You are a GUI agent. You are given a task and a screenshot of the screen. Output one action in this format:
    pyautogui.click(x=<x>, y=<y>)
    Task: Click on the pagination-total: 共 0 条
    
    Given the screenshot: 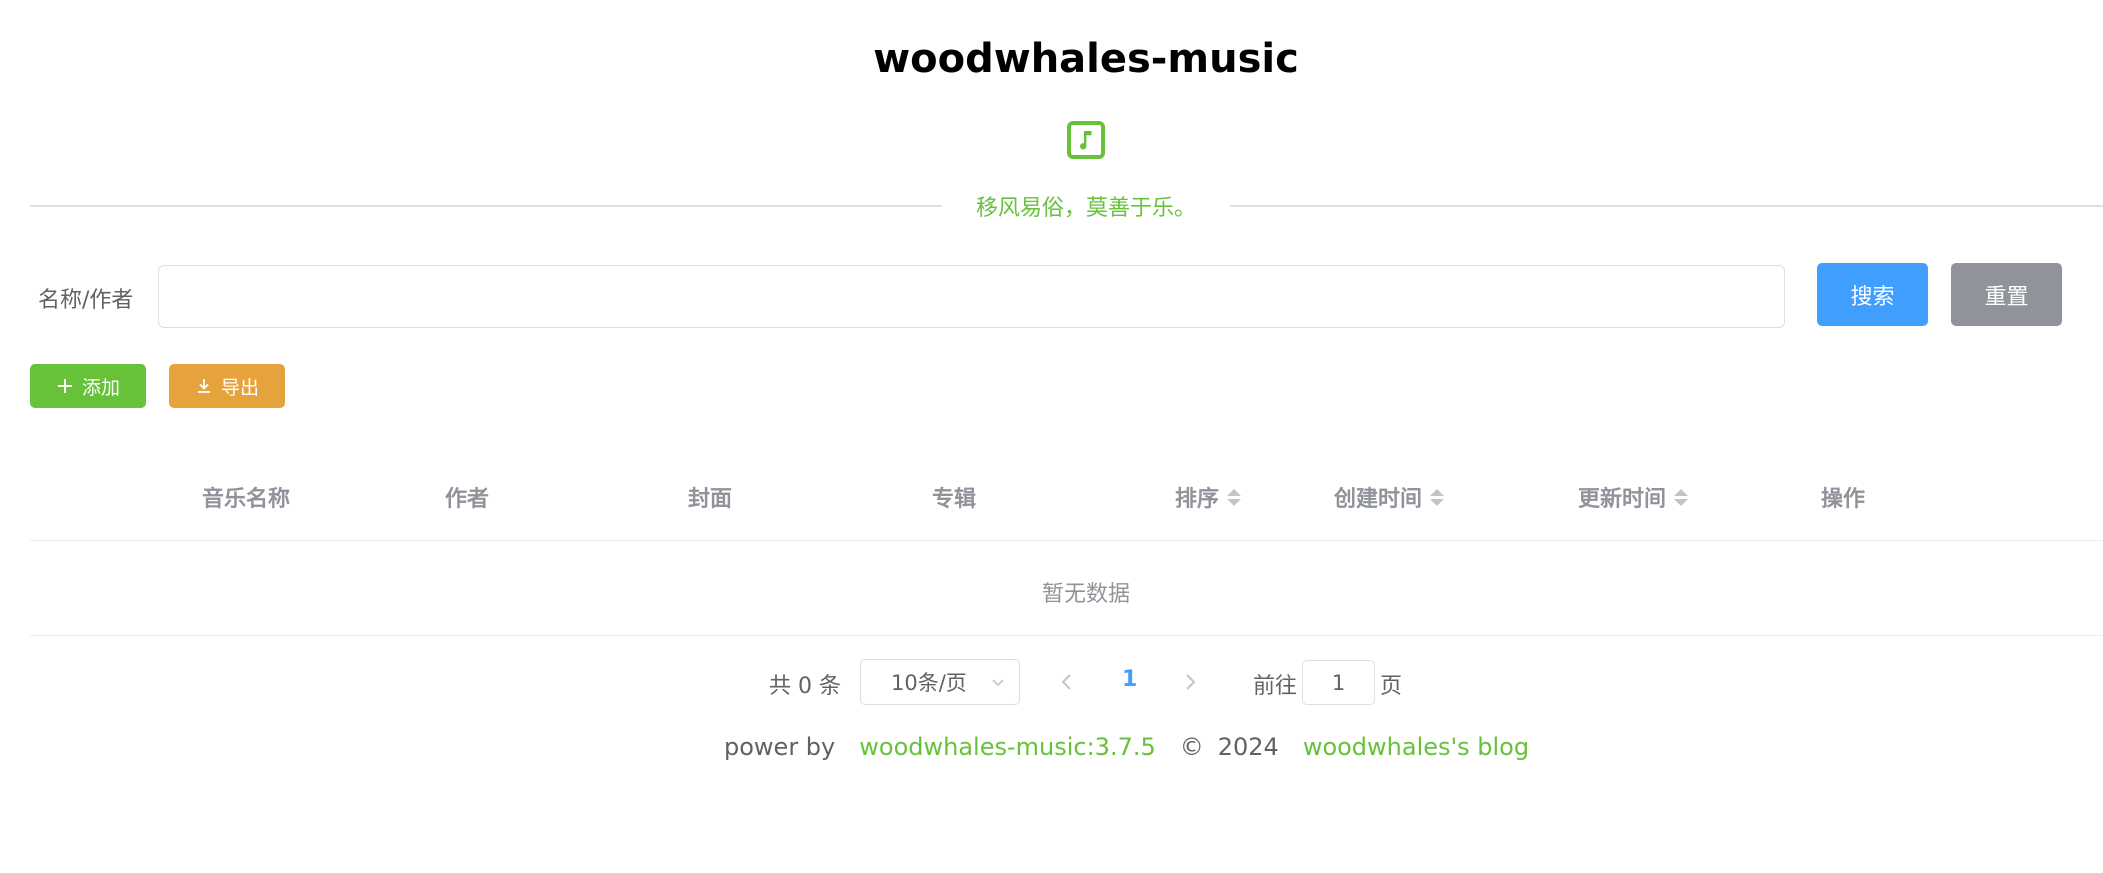 What is the action you would take?
    pyautogui.click(x=805, y=686)
    